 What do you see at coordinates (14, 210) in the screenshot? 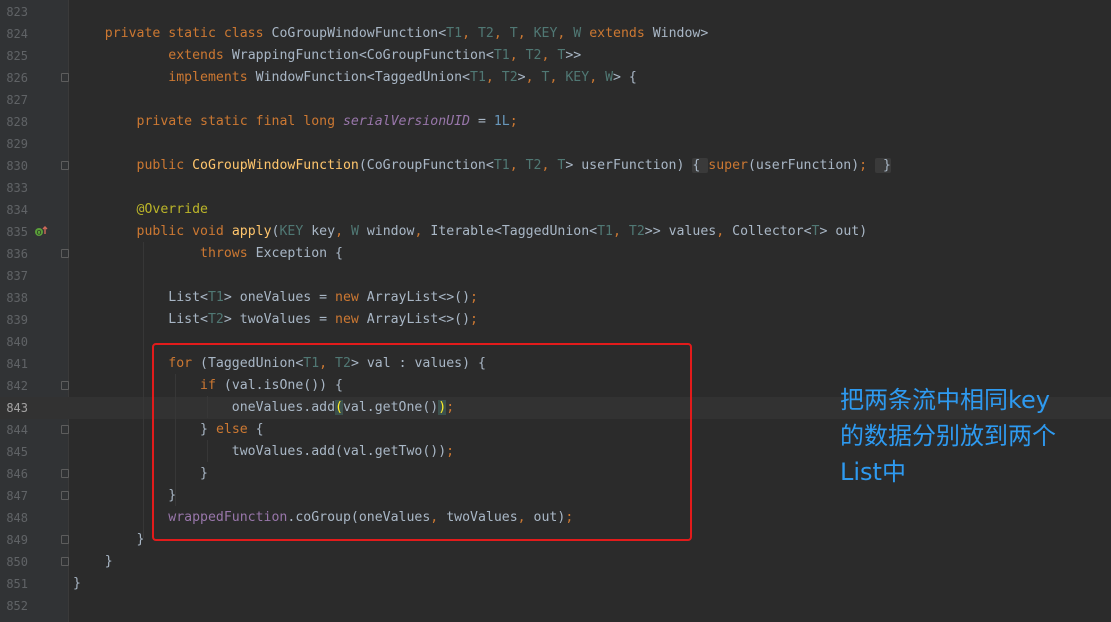
I see `line-number: 834` at bounding box center [14, 210].